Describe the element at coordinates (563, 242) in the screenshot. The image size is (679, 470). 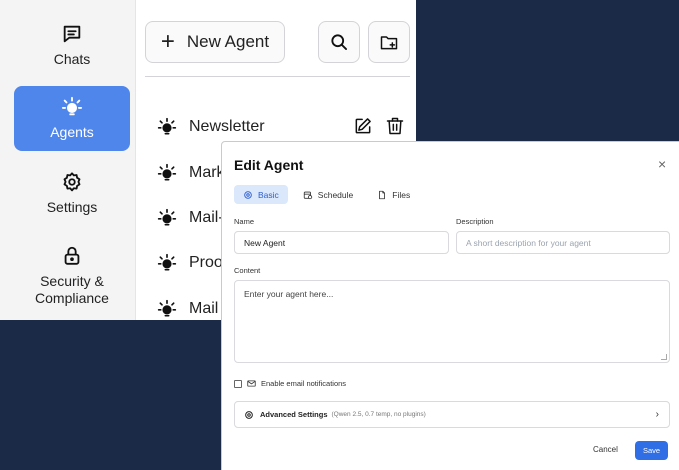
I see `description-field: A short description for your agent` at that location.